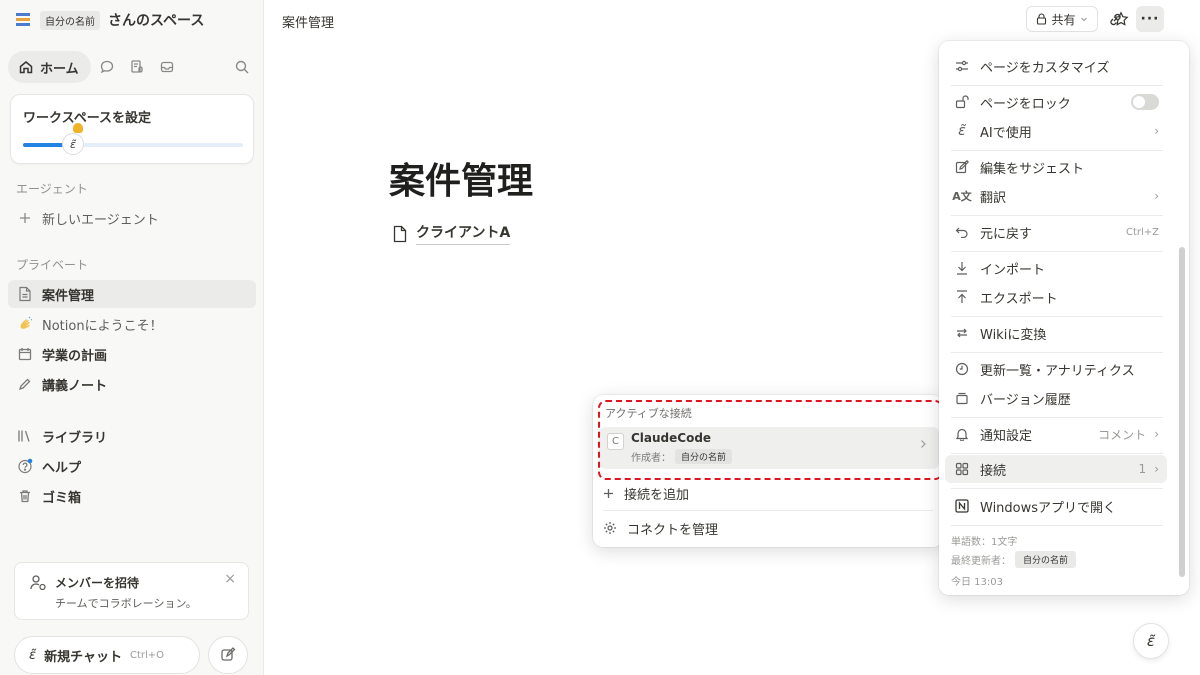  What do you see at coordinates (1056, 66) in the screenshot?
I see `menu-item-customize: ページをカスタマイズ` at bounding box center [1056, 66].